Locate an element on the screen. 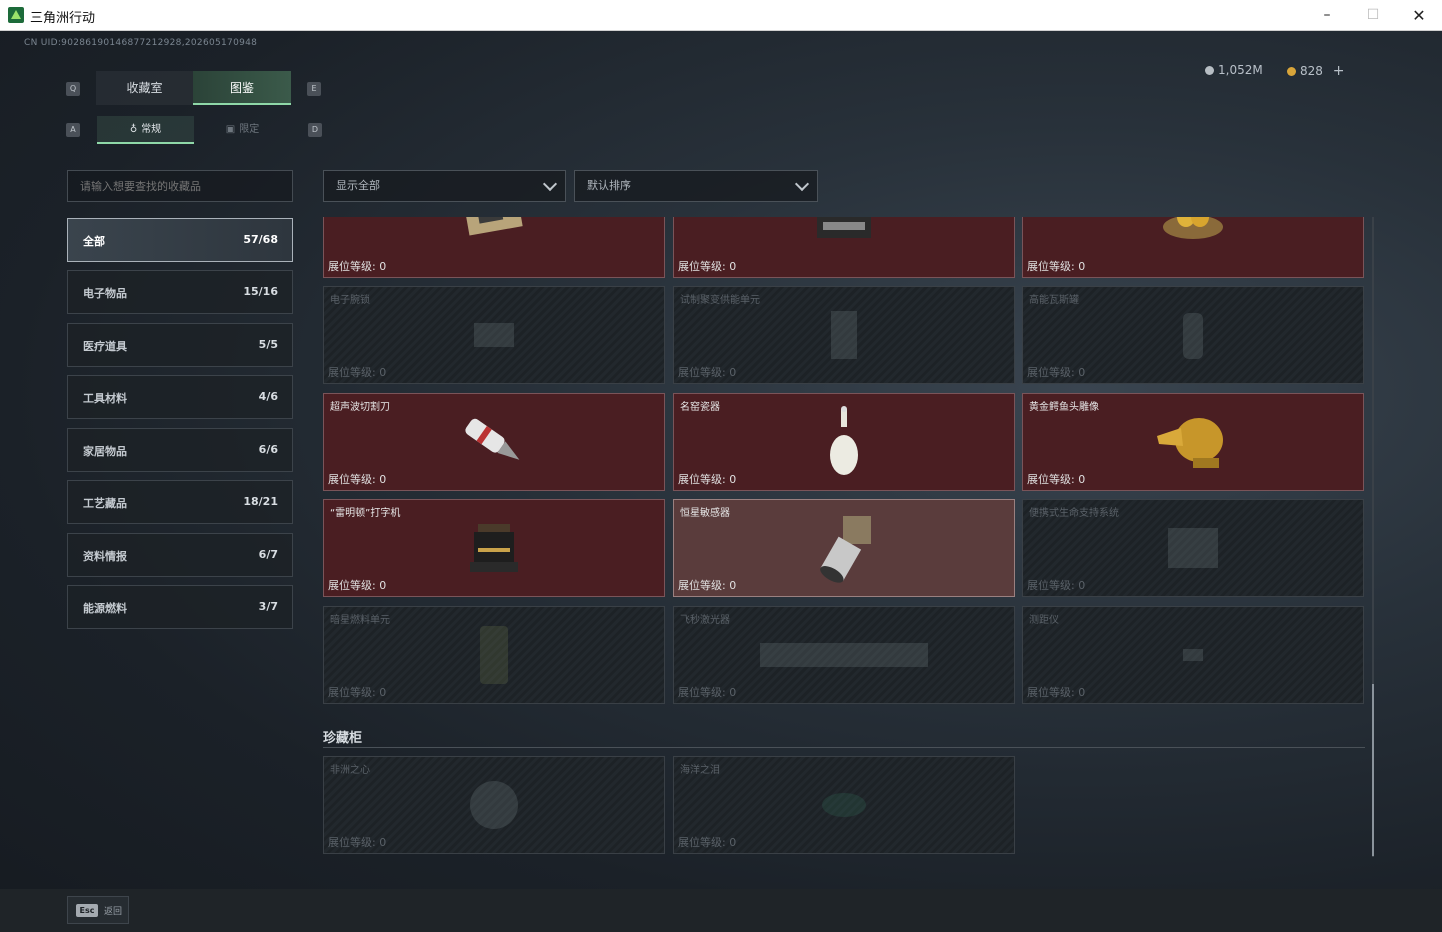 This screenshot has width=1442, height=932. category-label: 工具材料 is located at coordinates (105, 398).